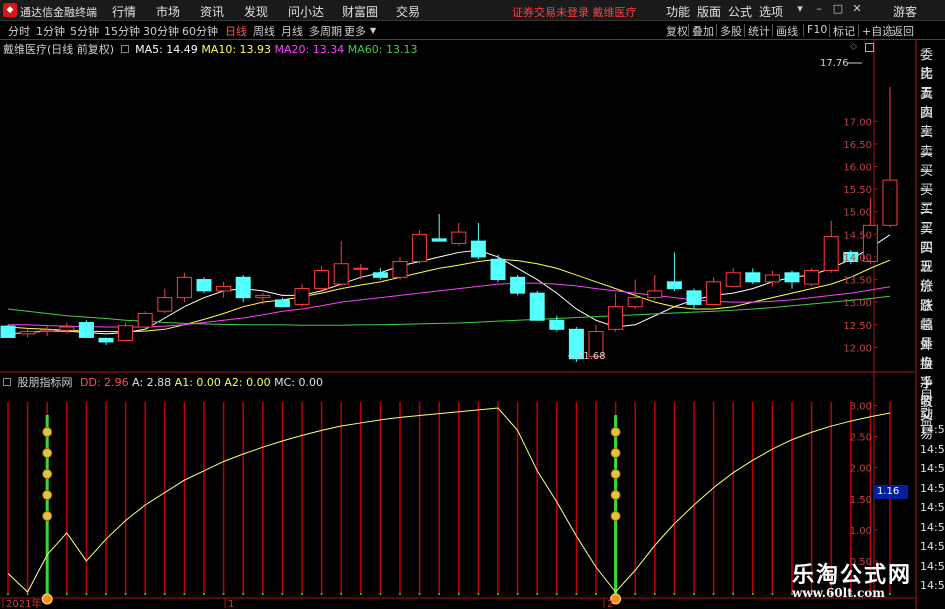 Image resolution: width=945 pixels, height=609 pixels. Describe the element at coordinates (19, 31) in the screenshot. I see `period-tab-intraday: 分时` at that location.